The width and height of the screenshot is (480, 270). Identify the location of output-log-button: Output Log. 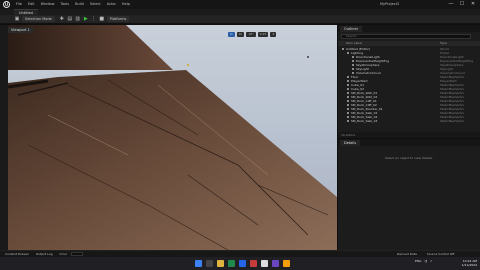
(44, 254).